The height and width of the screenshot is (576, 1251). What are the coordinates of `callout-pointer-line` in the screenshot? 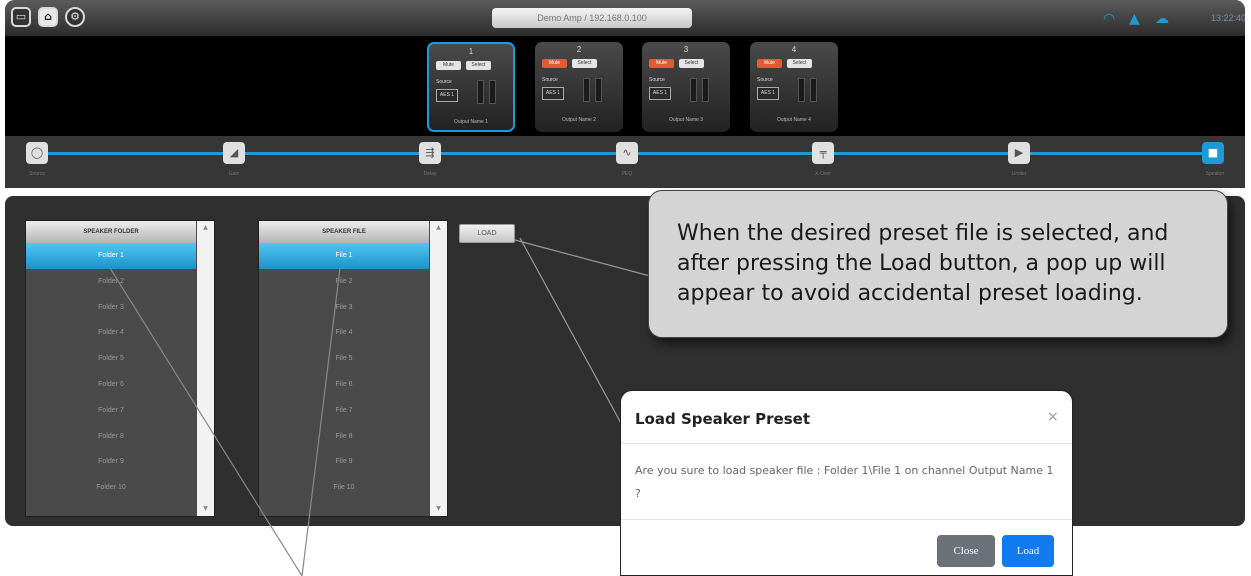 It's located at (582, 258).